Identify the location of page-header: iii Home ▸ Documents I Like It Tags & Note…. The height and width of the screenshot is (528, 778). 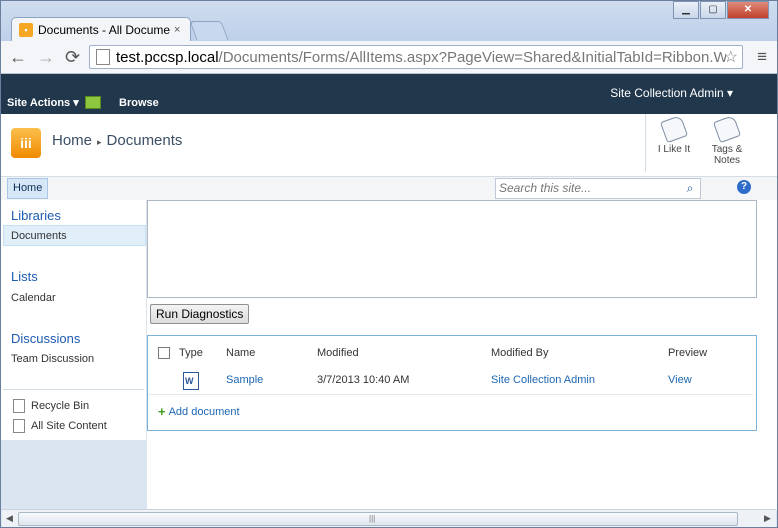
(389, 145).